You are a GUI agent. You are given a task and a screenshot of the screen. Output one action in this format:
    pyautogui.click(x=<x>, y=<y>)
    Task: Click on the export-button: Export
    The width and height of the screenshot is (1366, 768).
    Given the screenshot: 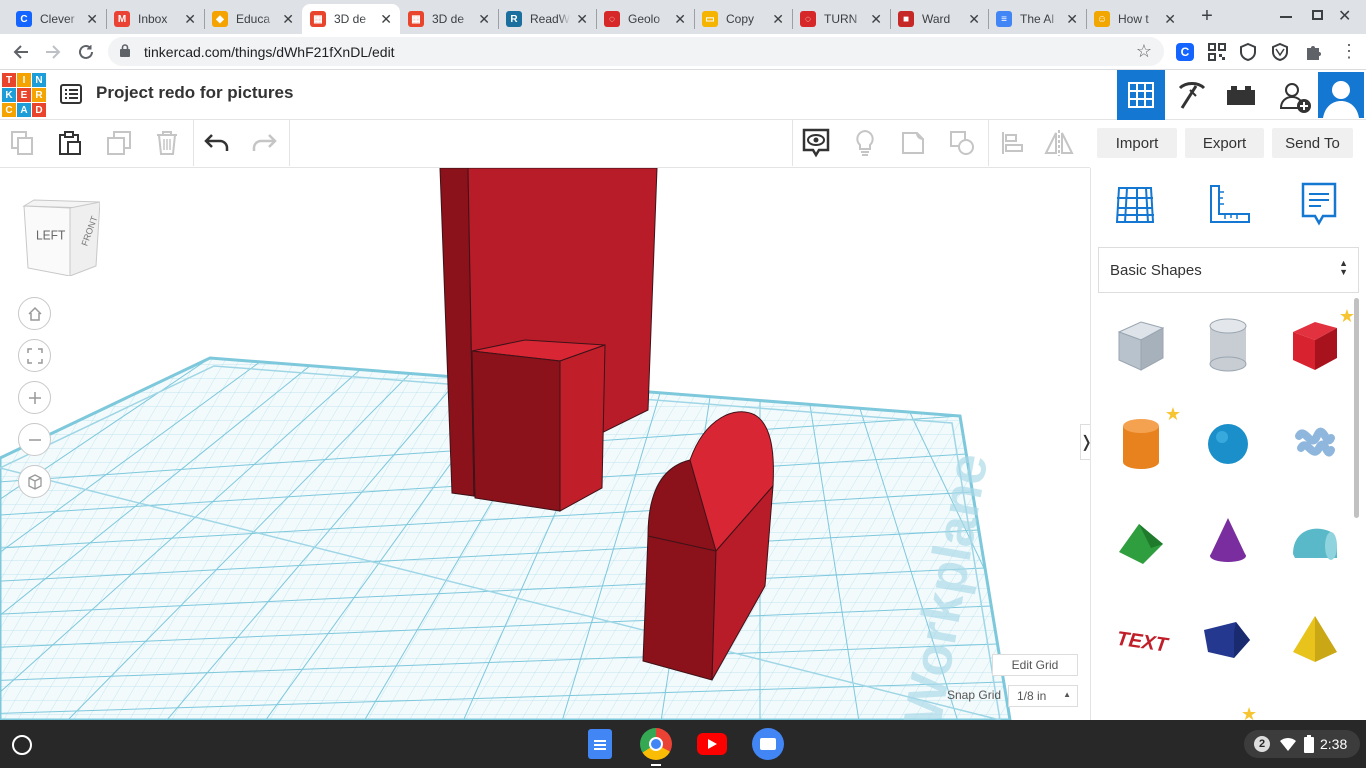 What is the action you would take?
    pyautogui.click(x=1224, y=143)
    